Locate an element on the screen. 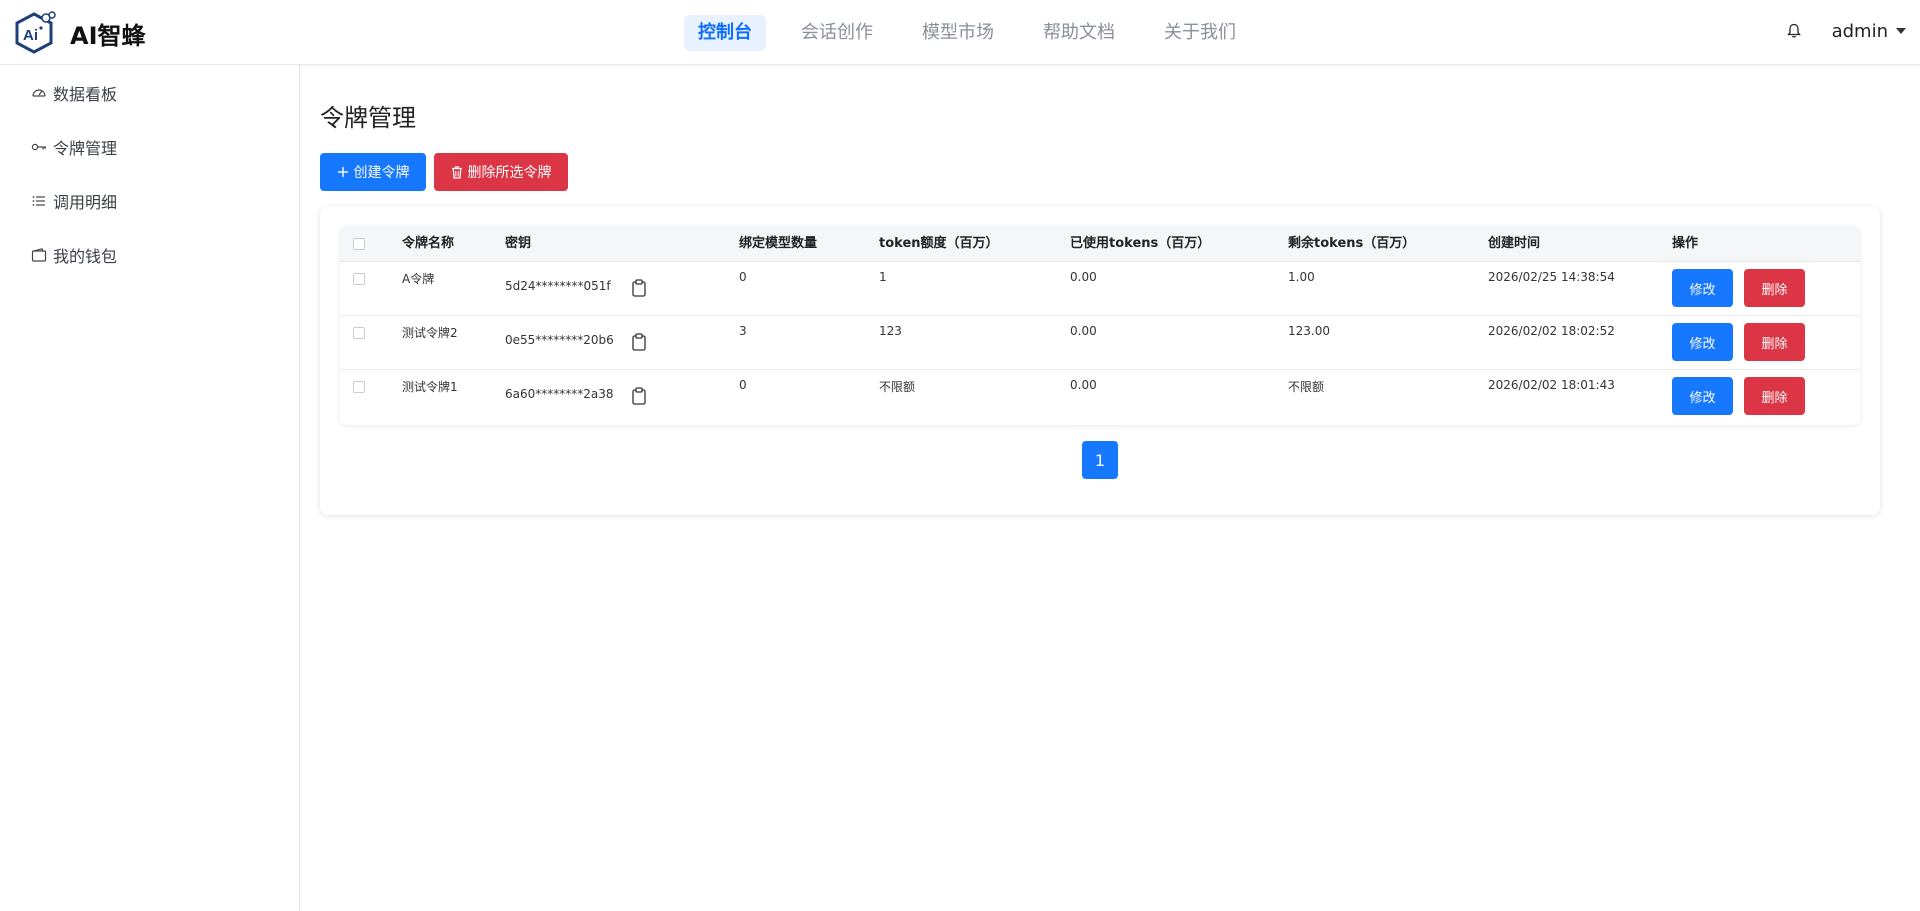 The image size is (1920, 911). column-header: 操作 is located at coordinates (1685, 243).